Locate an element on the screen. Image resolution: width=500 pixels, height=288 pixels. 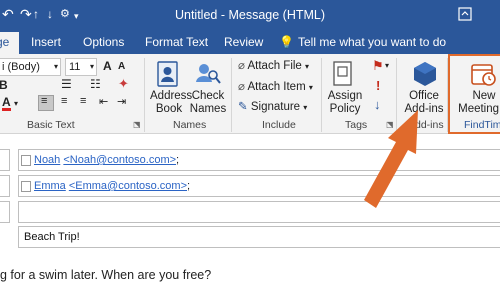
check-names-label-2: Names is located at coordinates (208, 109).